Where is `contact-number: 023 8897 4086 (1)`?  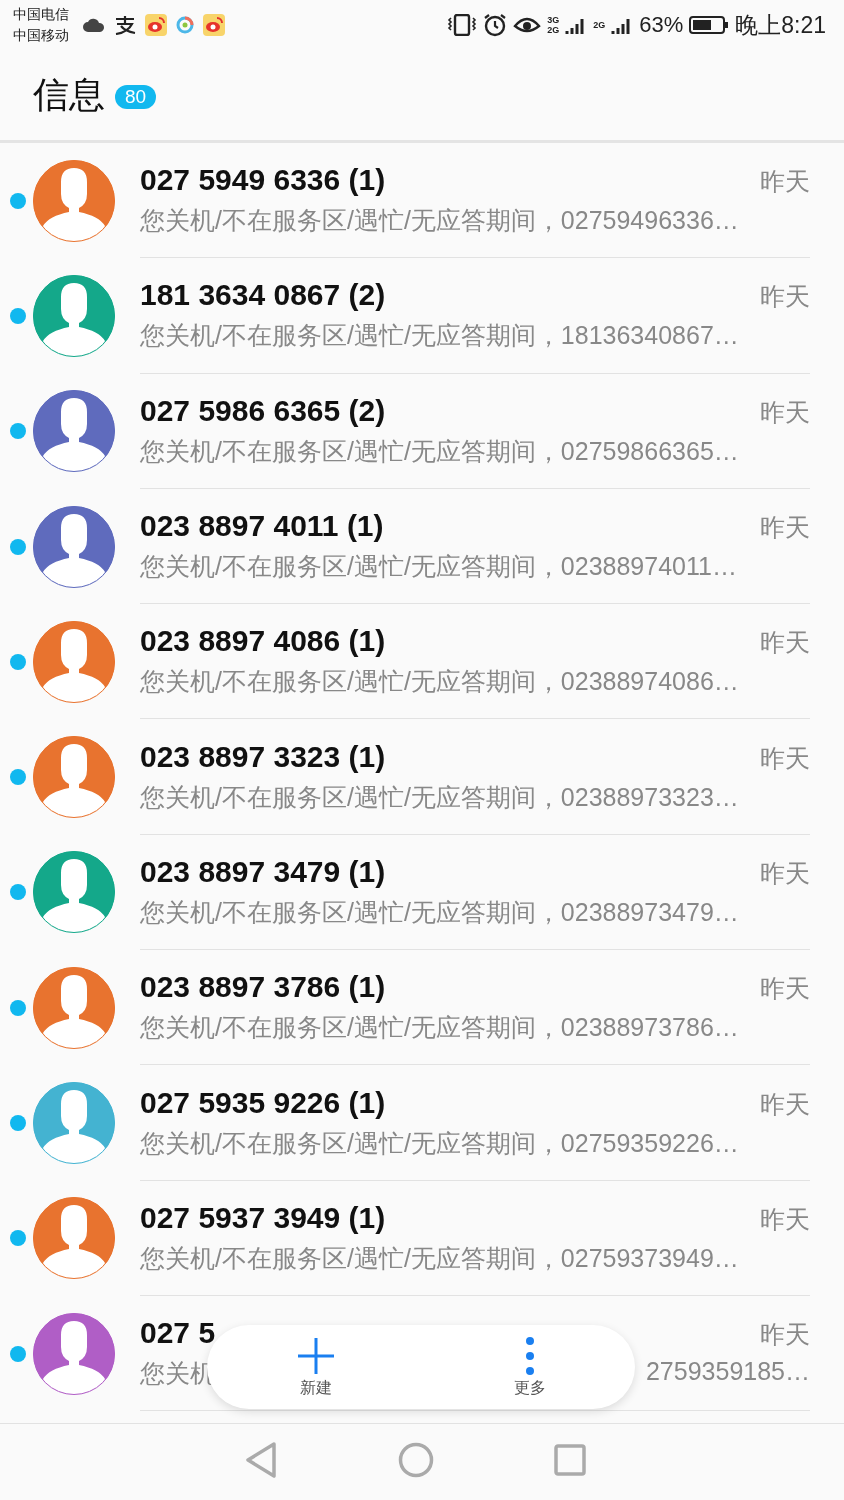
contact-number: 023 8897 4086 (1) is located at coordinates (263, 641).